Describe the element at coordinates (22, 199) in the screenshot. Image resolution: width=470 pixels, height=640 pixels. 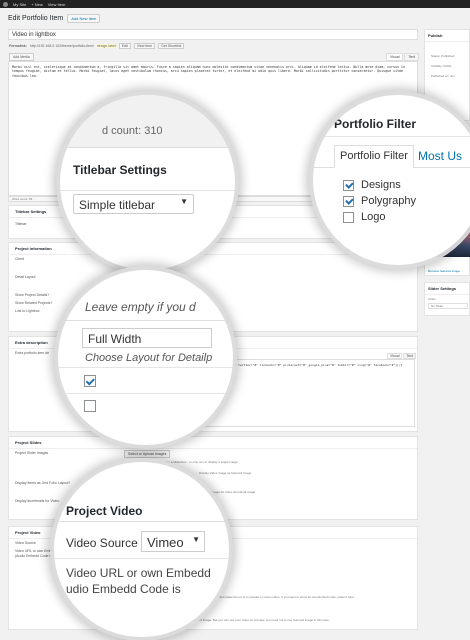
I see `word-count: Word count: 56` at that location.